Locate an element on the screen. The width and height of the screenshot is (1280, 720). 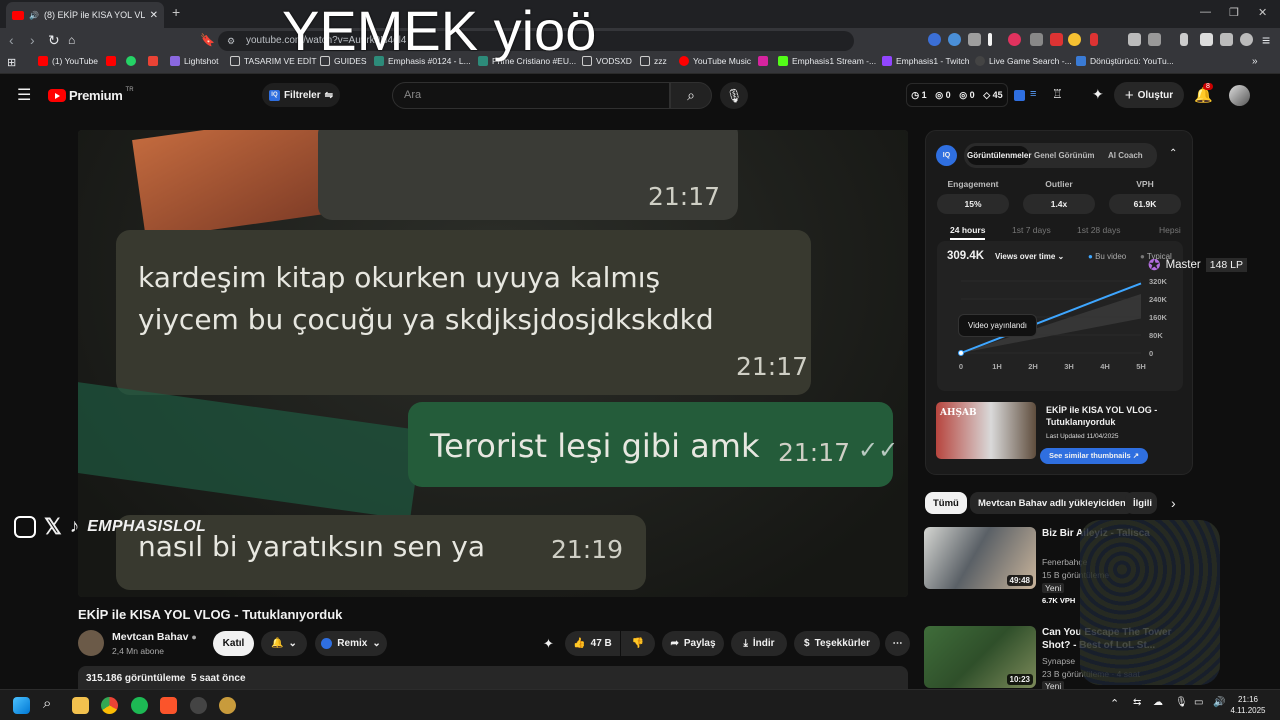
bookmark-youtube: (1) YouTube is located at coordinates (68, 61).